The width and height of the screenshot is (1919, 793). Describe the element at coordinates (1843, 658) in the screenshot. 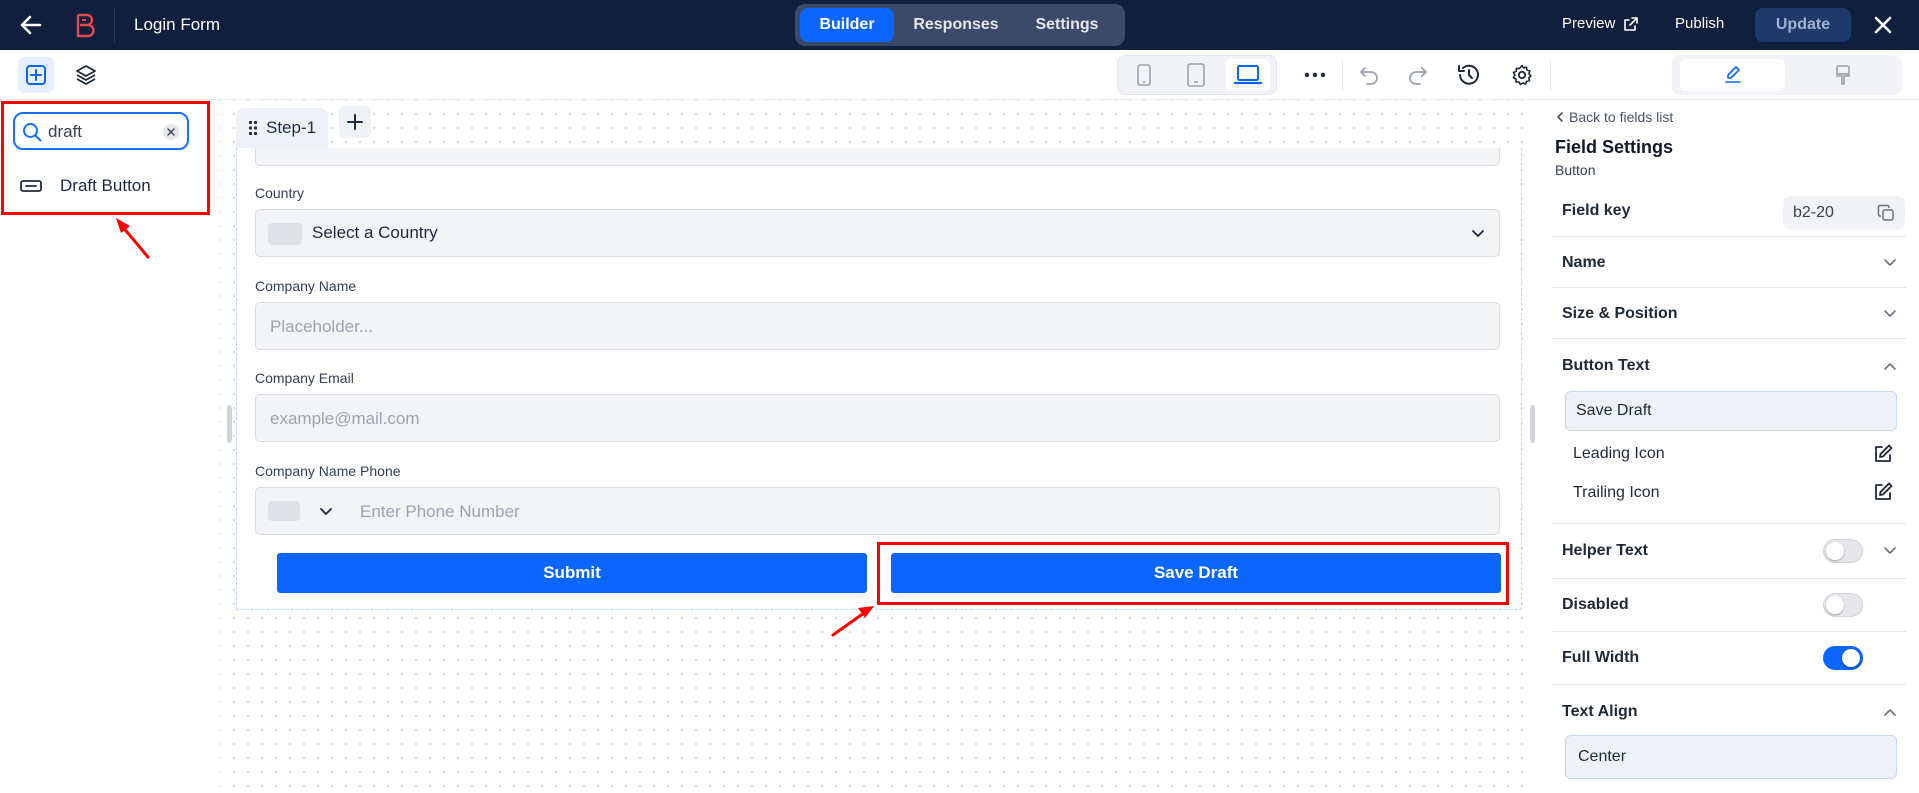

I see `full-width-toggle` at that location.